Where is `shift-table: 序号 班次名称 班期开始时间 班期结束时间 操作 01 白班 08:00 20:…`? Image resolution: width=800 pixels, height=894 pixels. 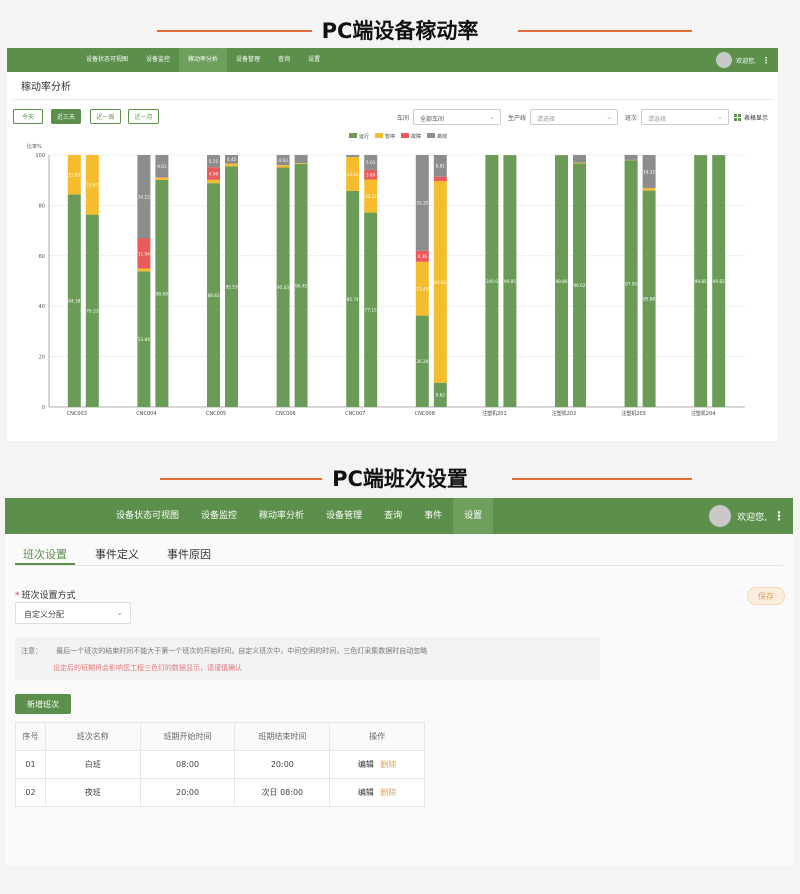 shift-table: 序号 班次名称 班期开始时间 班期结束时间 操作 01 白班 08:00 20:… is located at coordinates (220, 764).